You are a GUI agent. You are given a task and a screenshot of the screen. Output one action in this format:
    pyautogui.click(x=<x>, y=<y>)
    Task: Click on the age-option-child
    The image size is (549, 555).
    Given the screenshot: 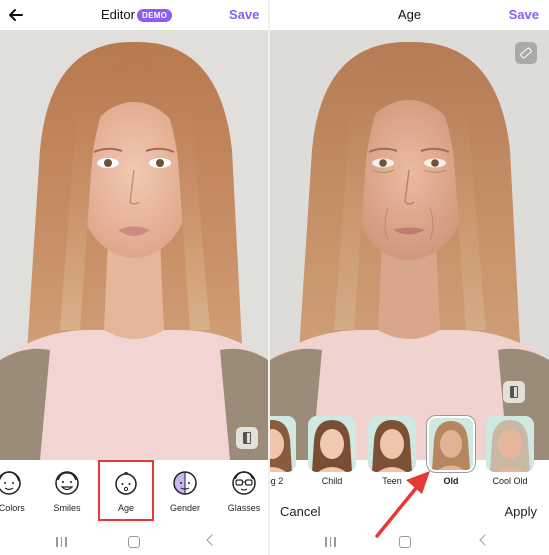 What is the action you would take?
    pyautogui.click(x=332, y=444)
    